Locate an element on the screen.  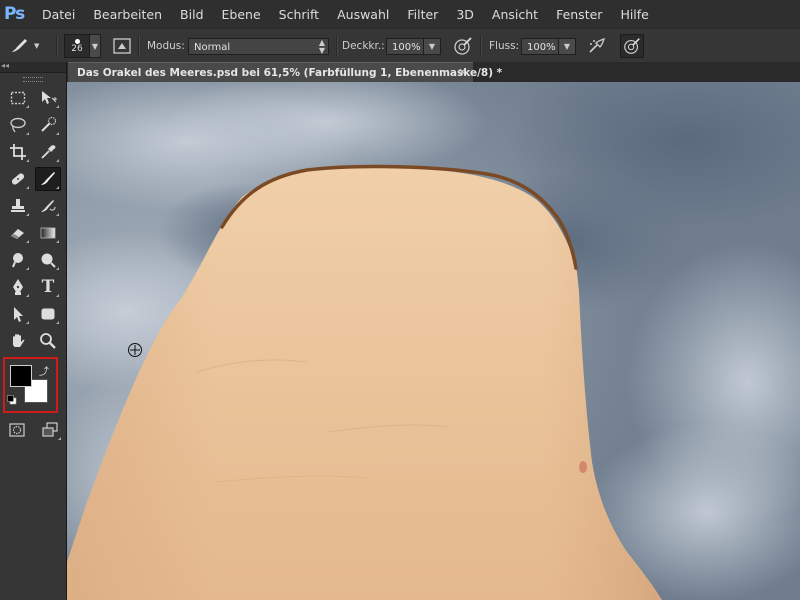
eyedropper-tool is located at coordinates (48, 152).